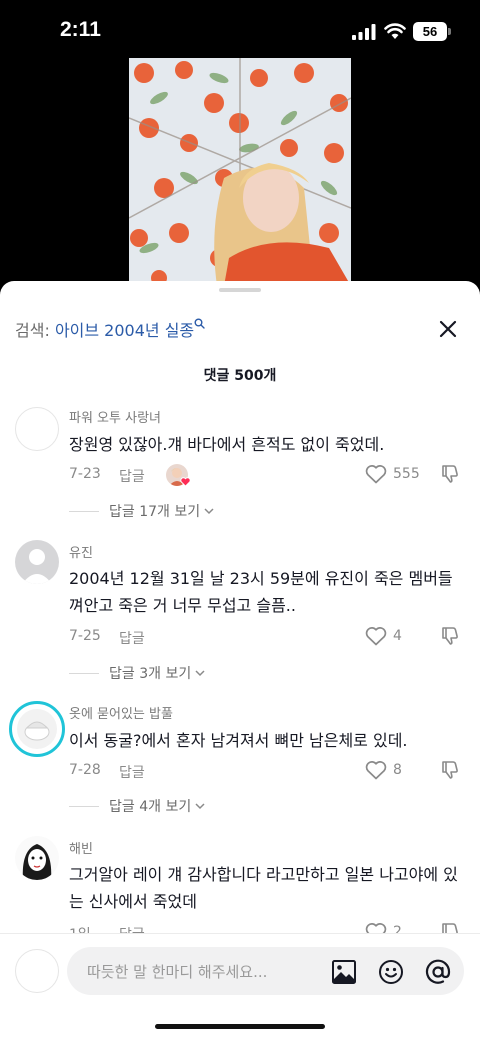 The height and width of the screenshot is (1039, 480). Describe the element at coordinates (397, 636) in the screenshot. I see `like-count: 4` at that location.